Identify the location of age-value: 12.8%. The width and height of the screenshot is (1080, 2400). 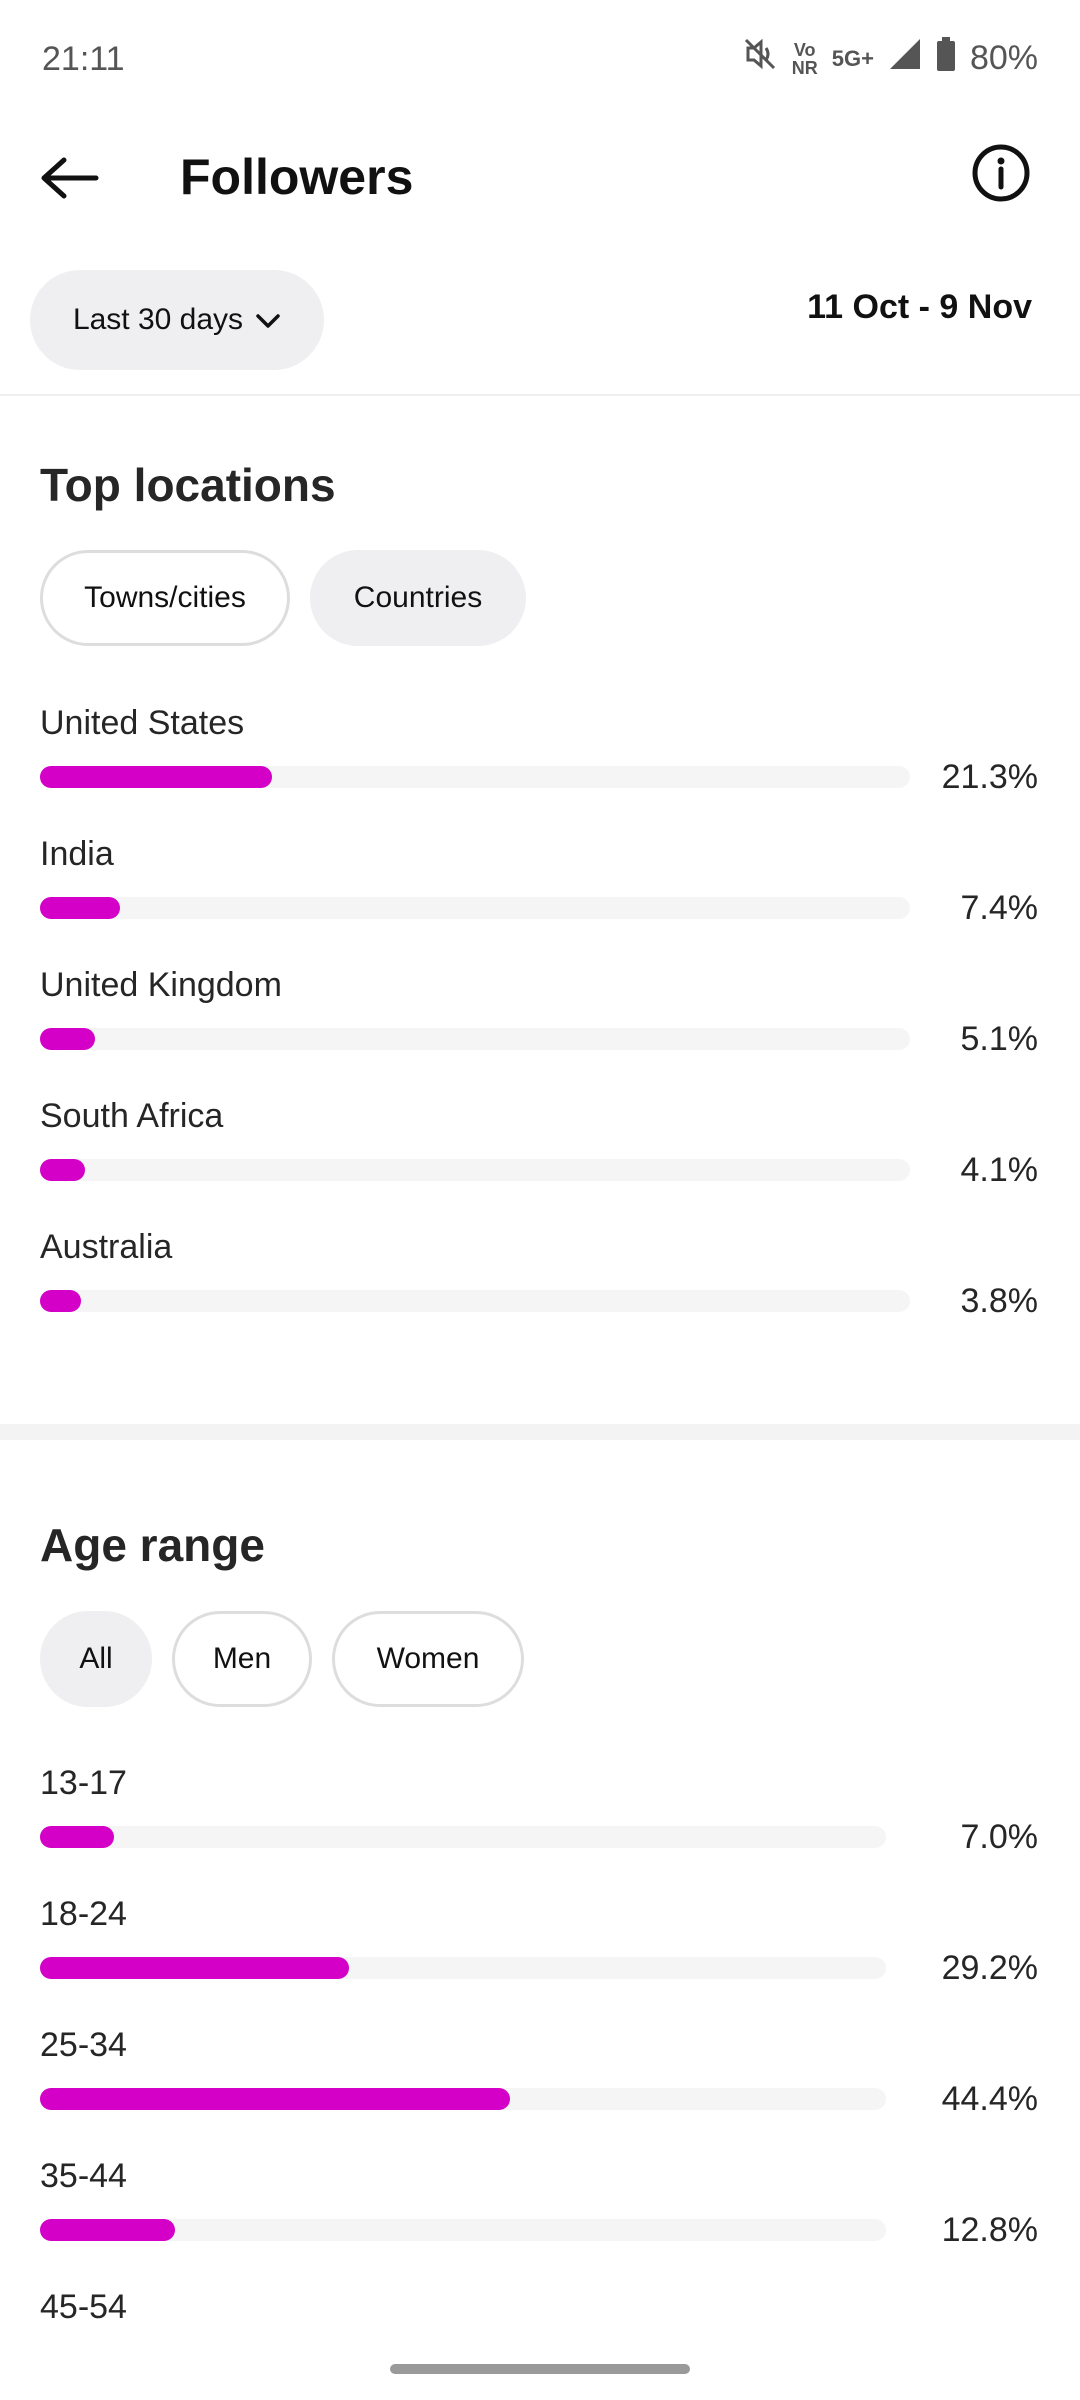
(989, 2230).